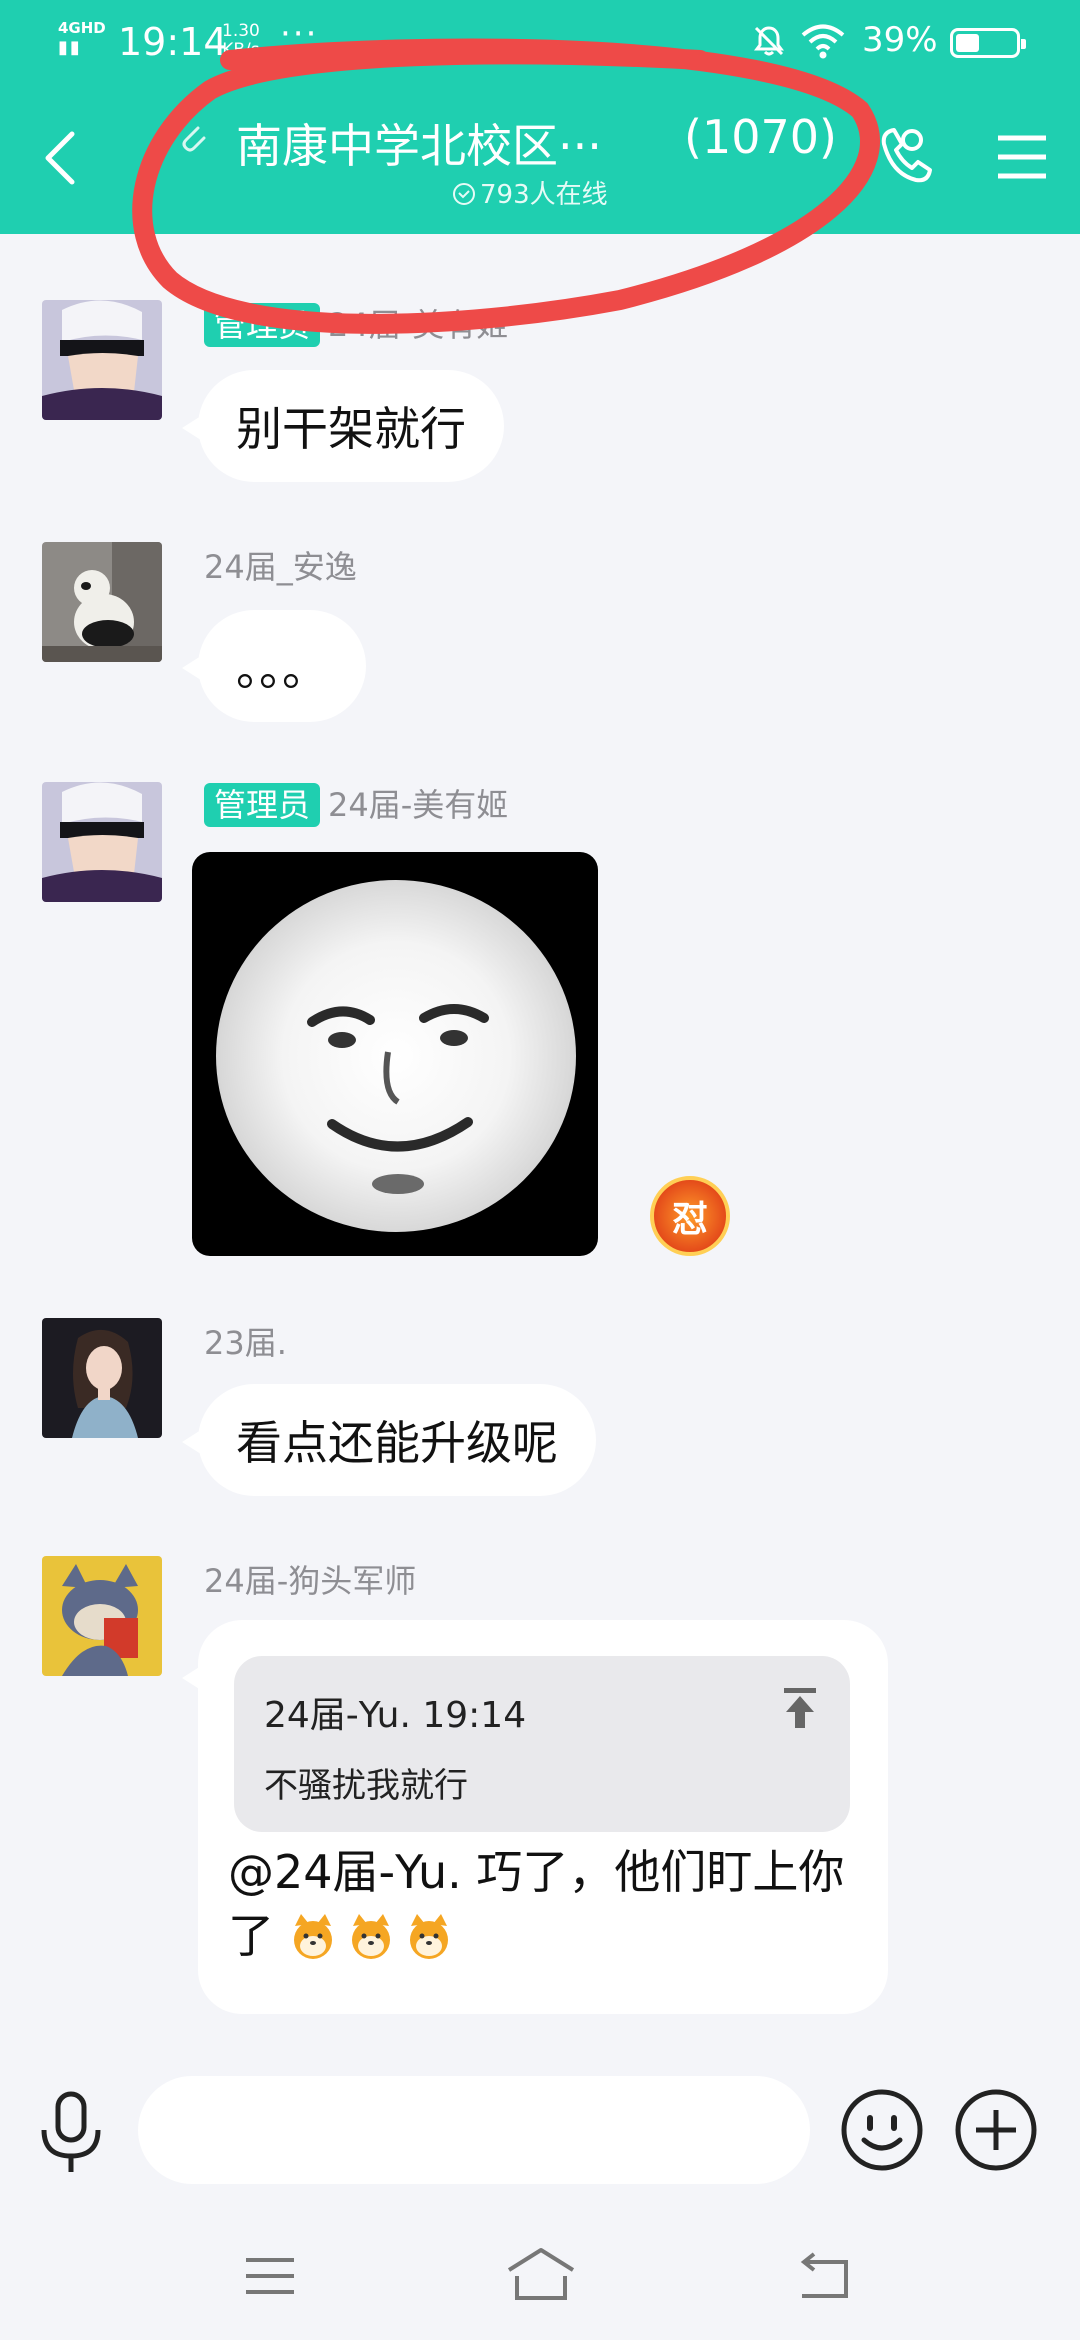 This screenshot has height=2340, width=1080. What do you see at coordinates (173, 42) in the screenshot?
I see `status-time: 19:14` at bounding box center [173, 42].